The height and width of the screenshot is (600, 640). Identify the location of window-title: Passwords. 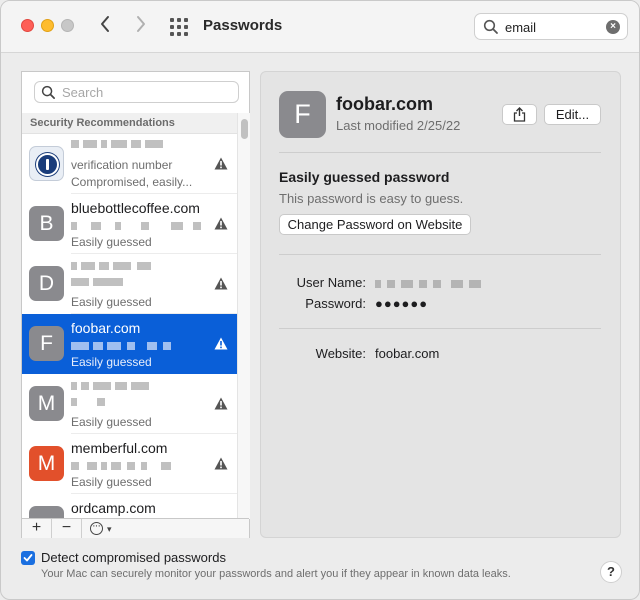
(243, 25).